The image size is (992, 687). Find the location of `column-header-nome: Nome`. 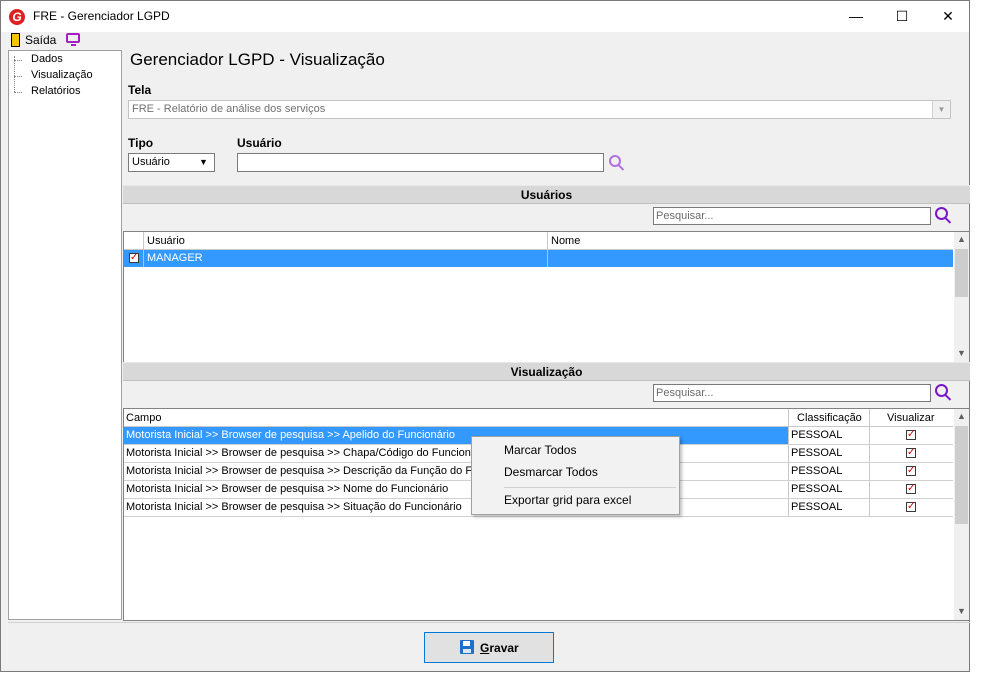

column-header-nome: Nome is located at coordinates (565, 241).